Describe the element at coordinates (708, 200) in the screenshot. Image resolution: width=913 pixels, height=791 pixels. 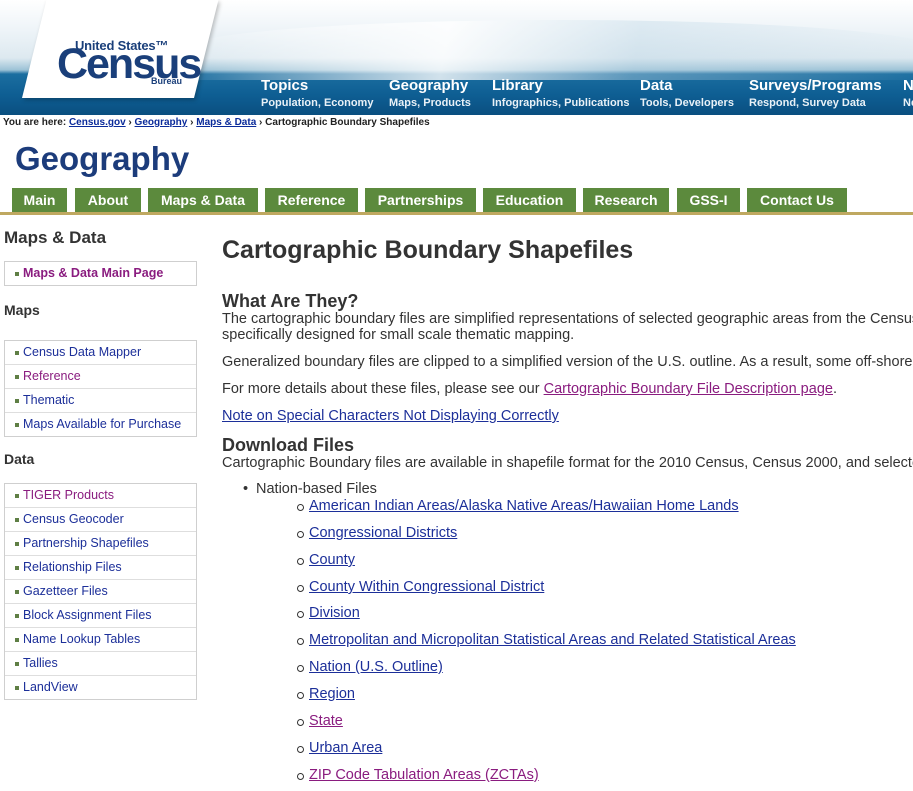
I see `tab-gss-i: GSS-I` at that location.